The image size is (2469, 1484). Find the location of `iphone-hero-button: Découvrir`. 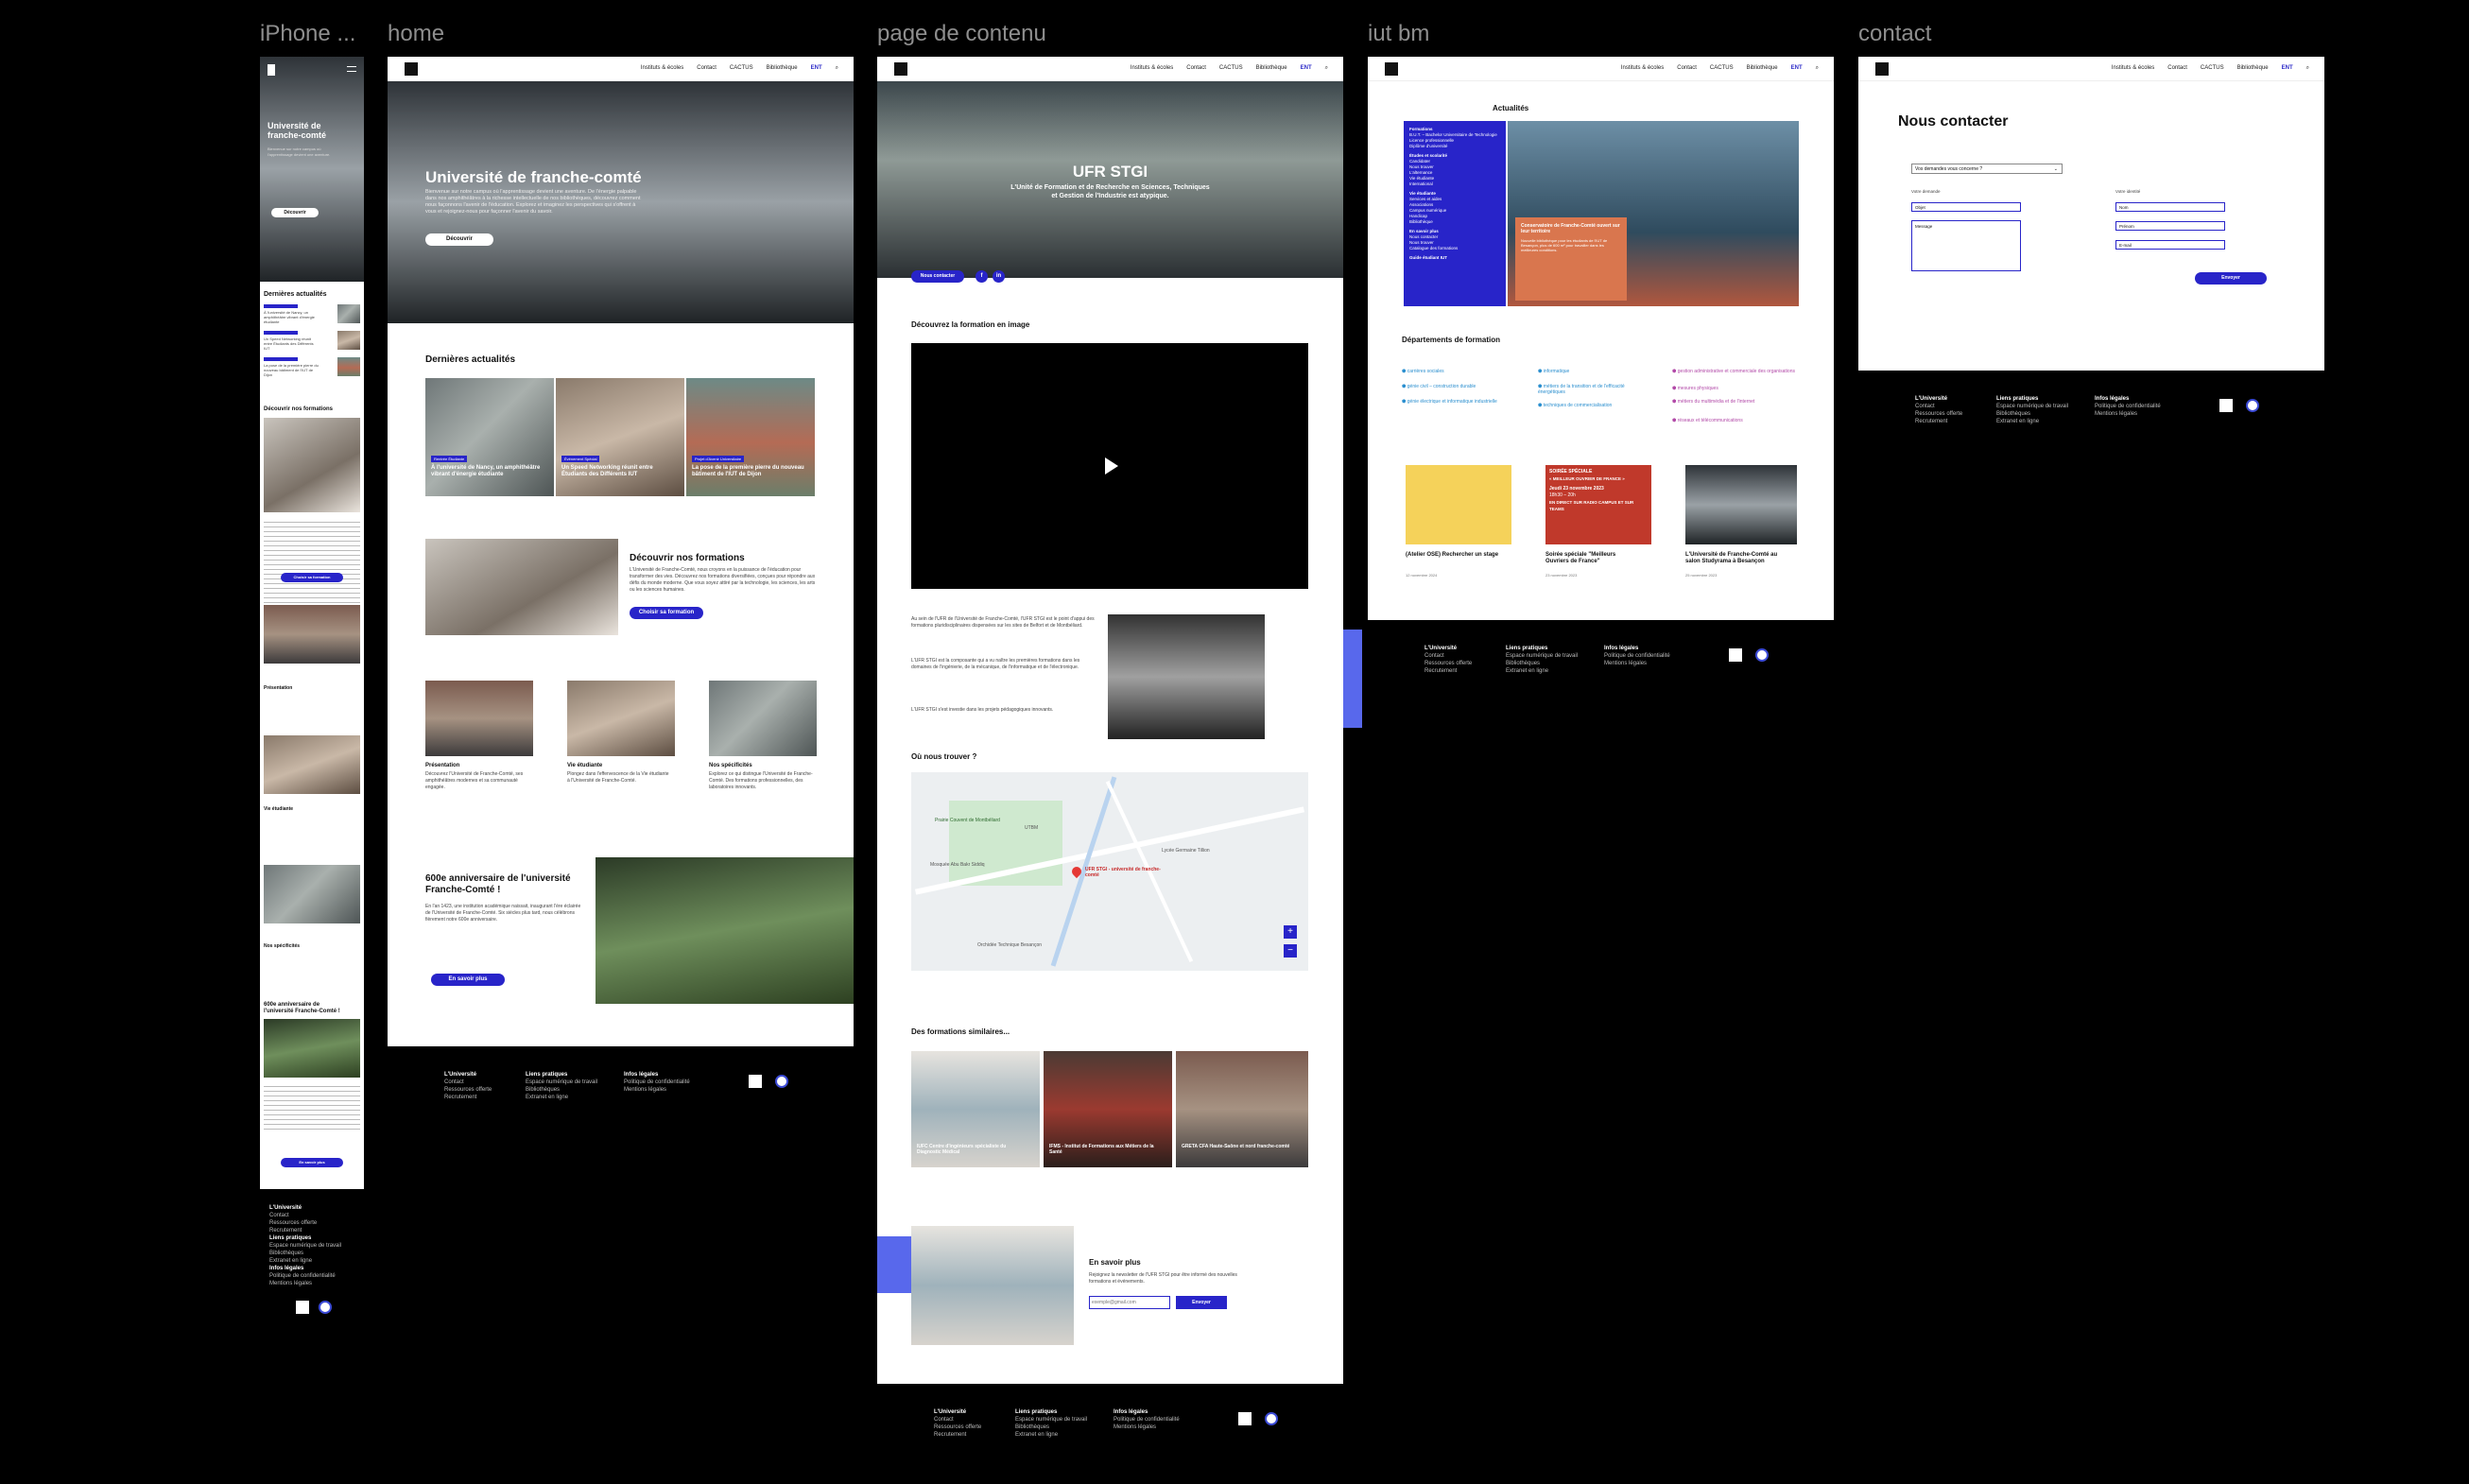

iphone-hero-button: Découvrir is located at coordinates (295, 213).